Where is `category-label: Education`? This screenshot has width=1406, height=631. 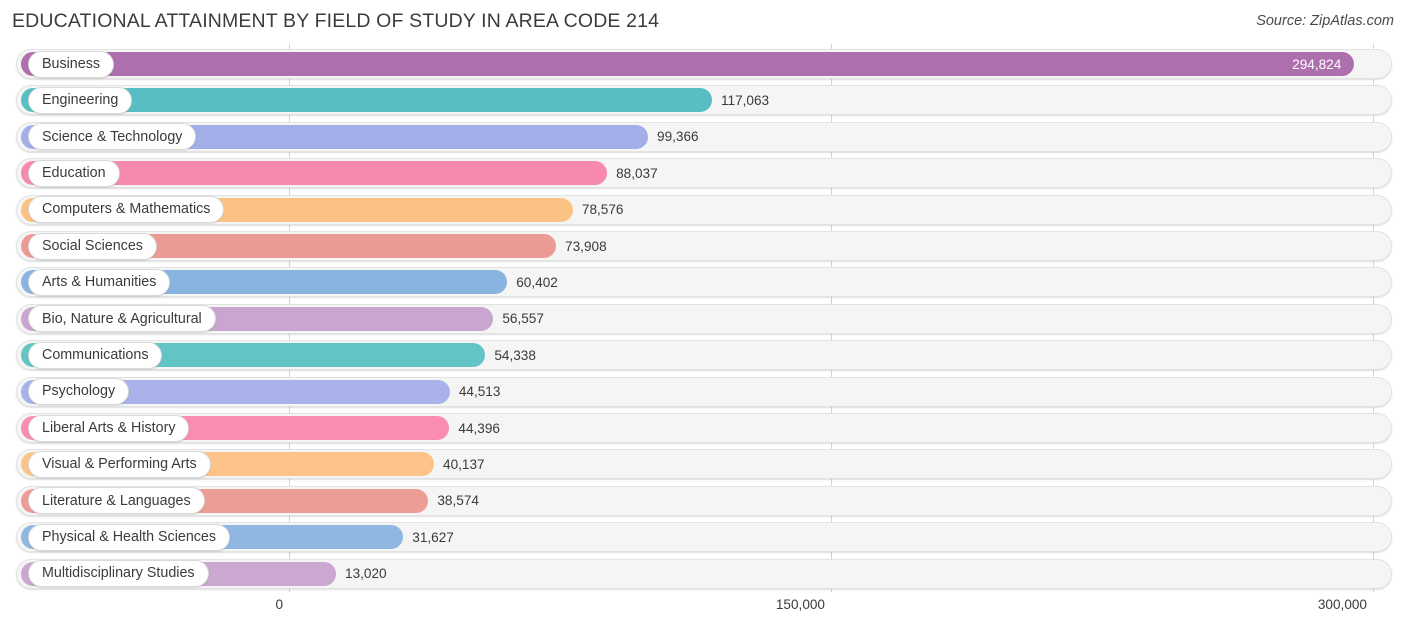
category-label: Education is located at coordinates (74, 173).